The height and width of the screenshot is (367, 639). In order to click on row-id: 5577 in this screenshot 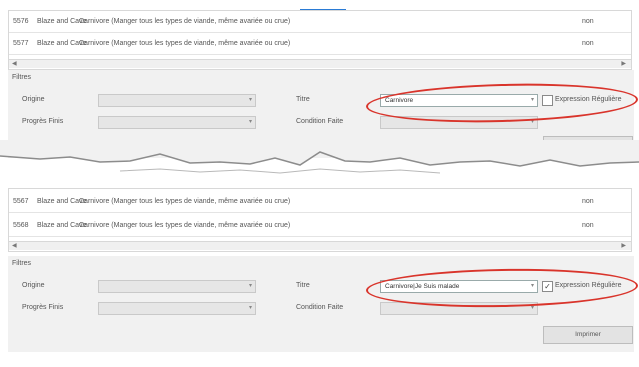, I will do `click(21, 43)`.